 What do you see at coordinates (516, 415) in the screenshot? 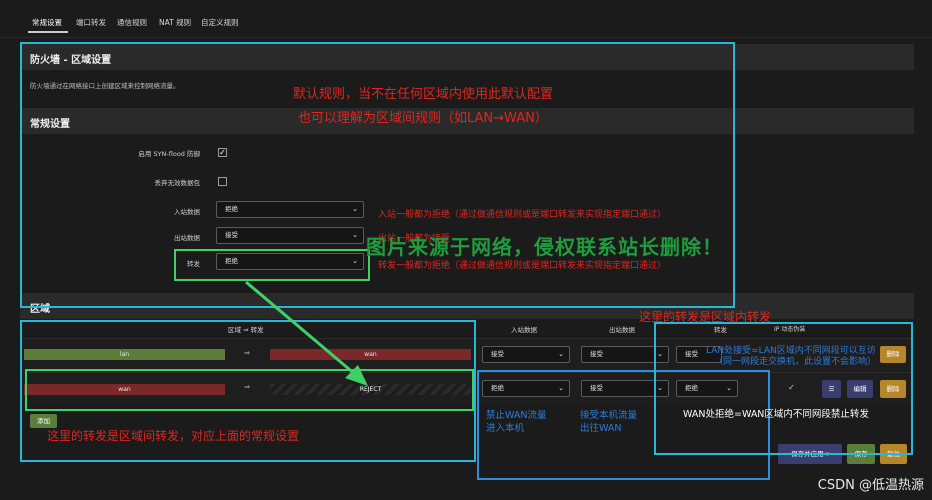
I see `annotation-block-wan-in-1: 禁止WAN流量` at bounding box center [516, 415].